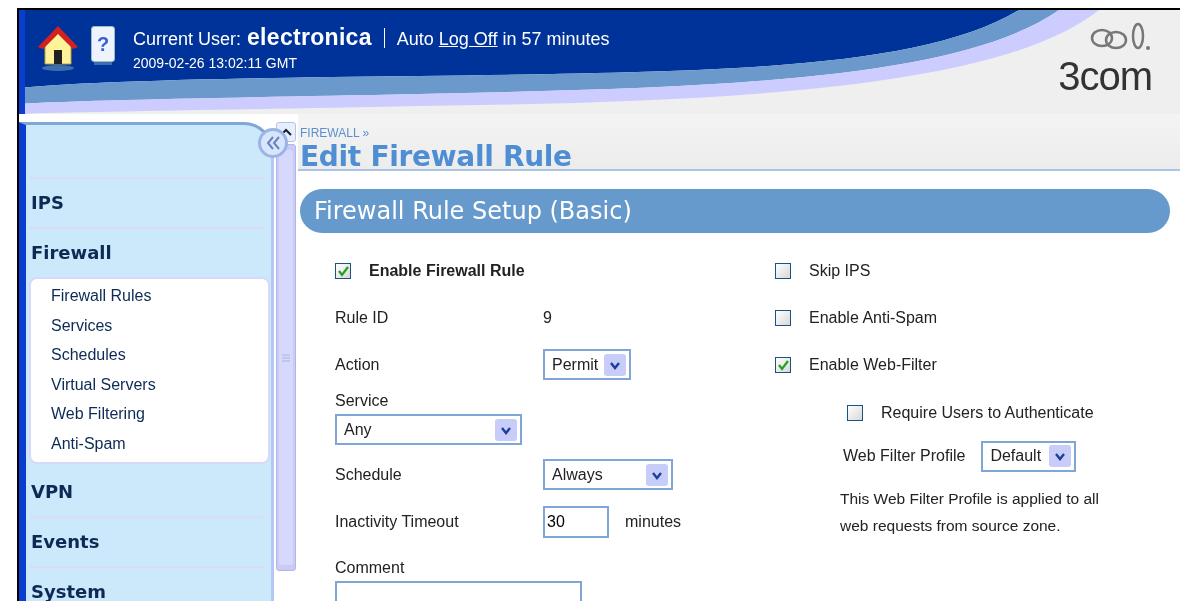 Image resolution: width=1180 pixels, height=601 pixels. Describe the element at coordinates (215, 63) in the screenshot. I see `date-time: 2009-02-26 13:02:11 GMT` at that location.